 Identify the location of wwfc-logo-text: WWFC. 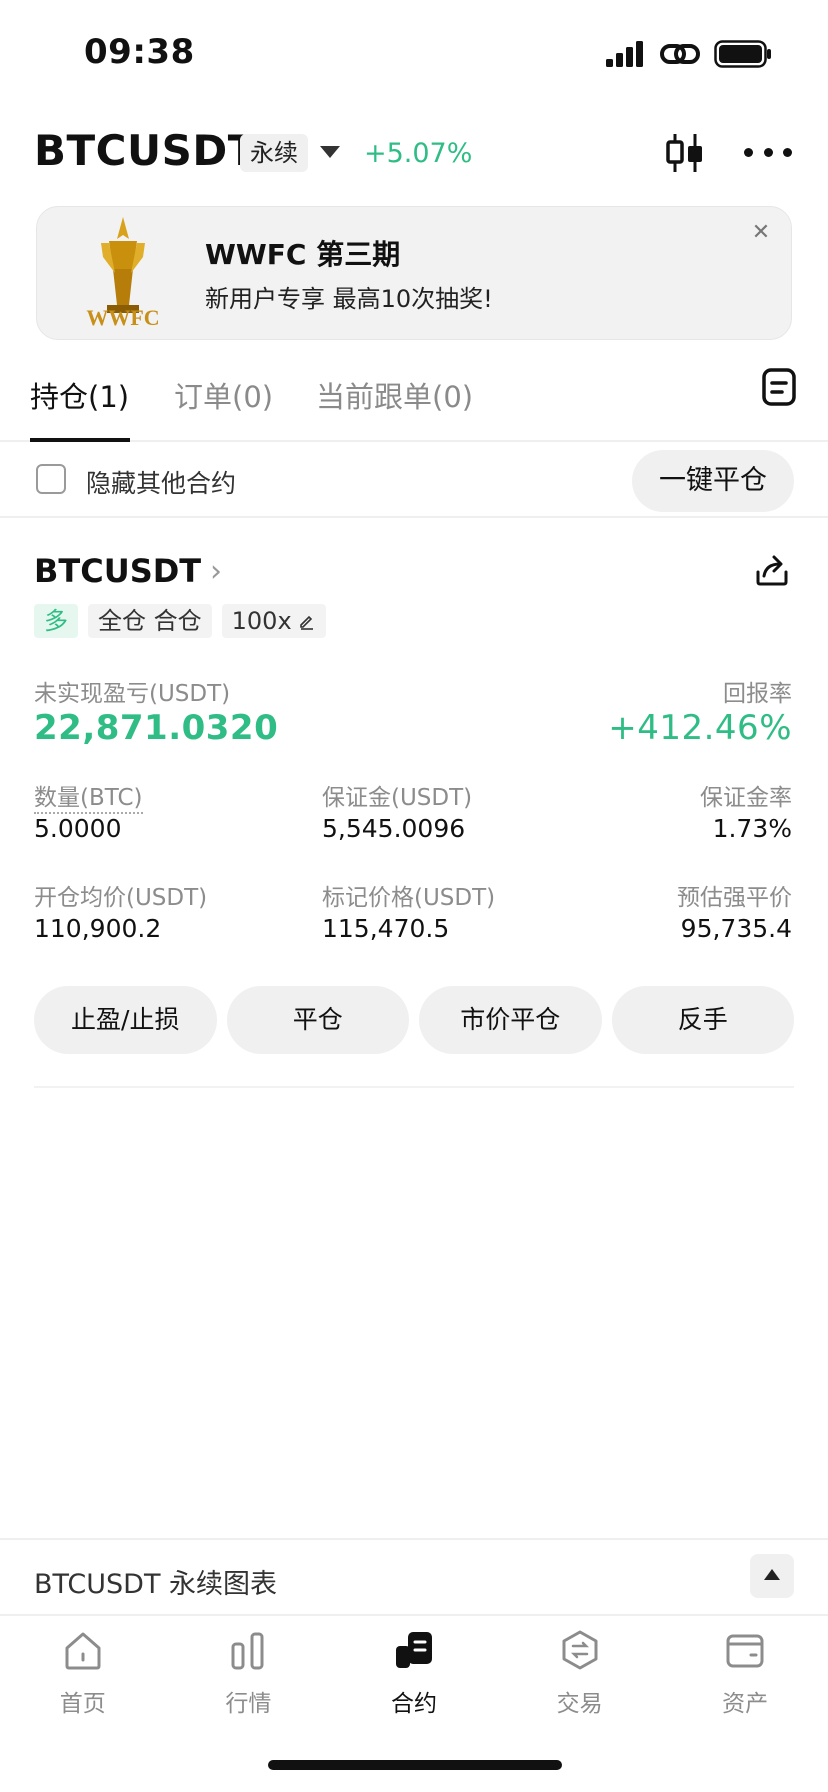
(122, 317).